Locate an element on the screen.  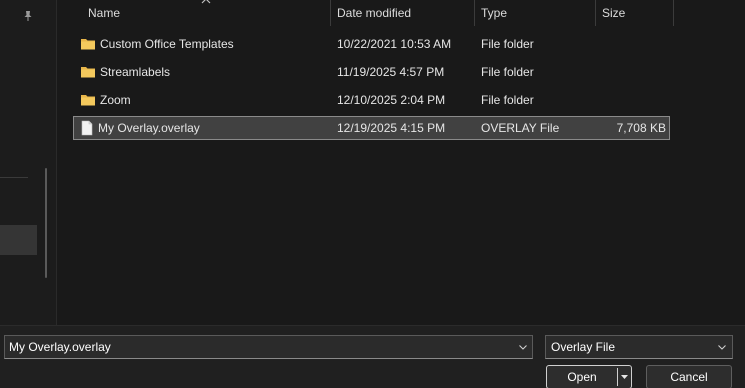
file-type-value: Overlay File is located at coordinates (583, 347).